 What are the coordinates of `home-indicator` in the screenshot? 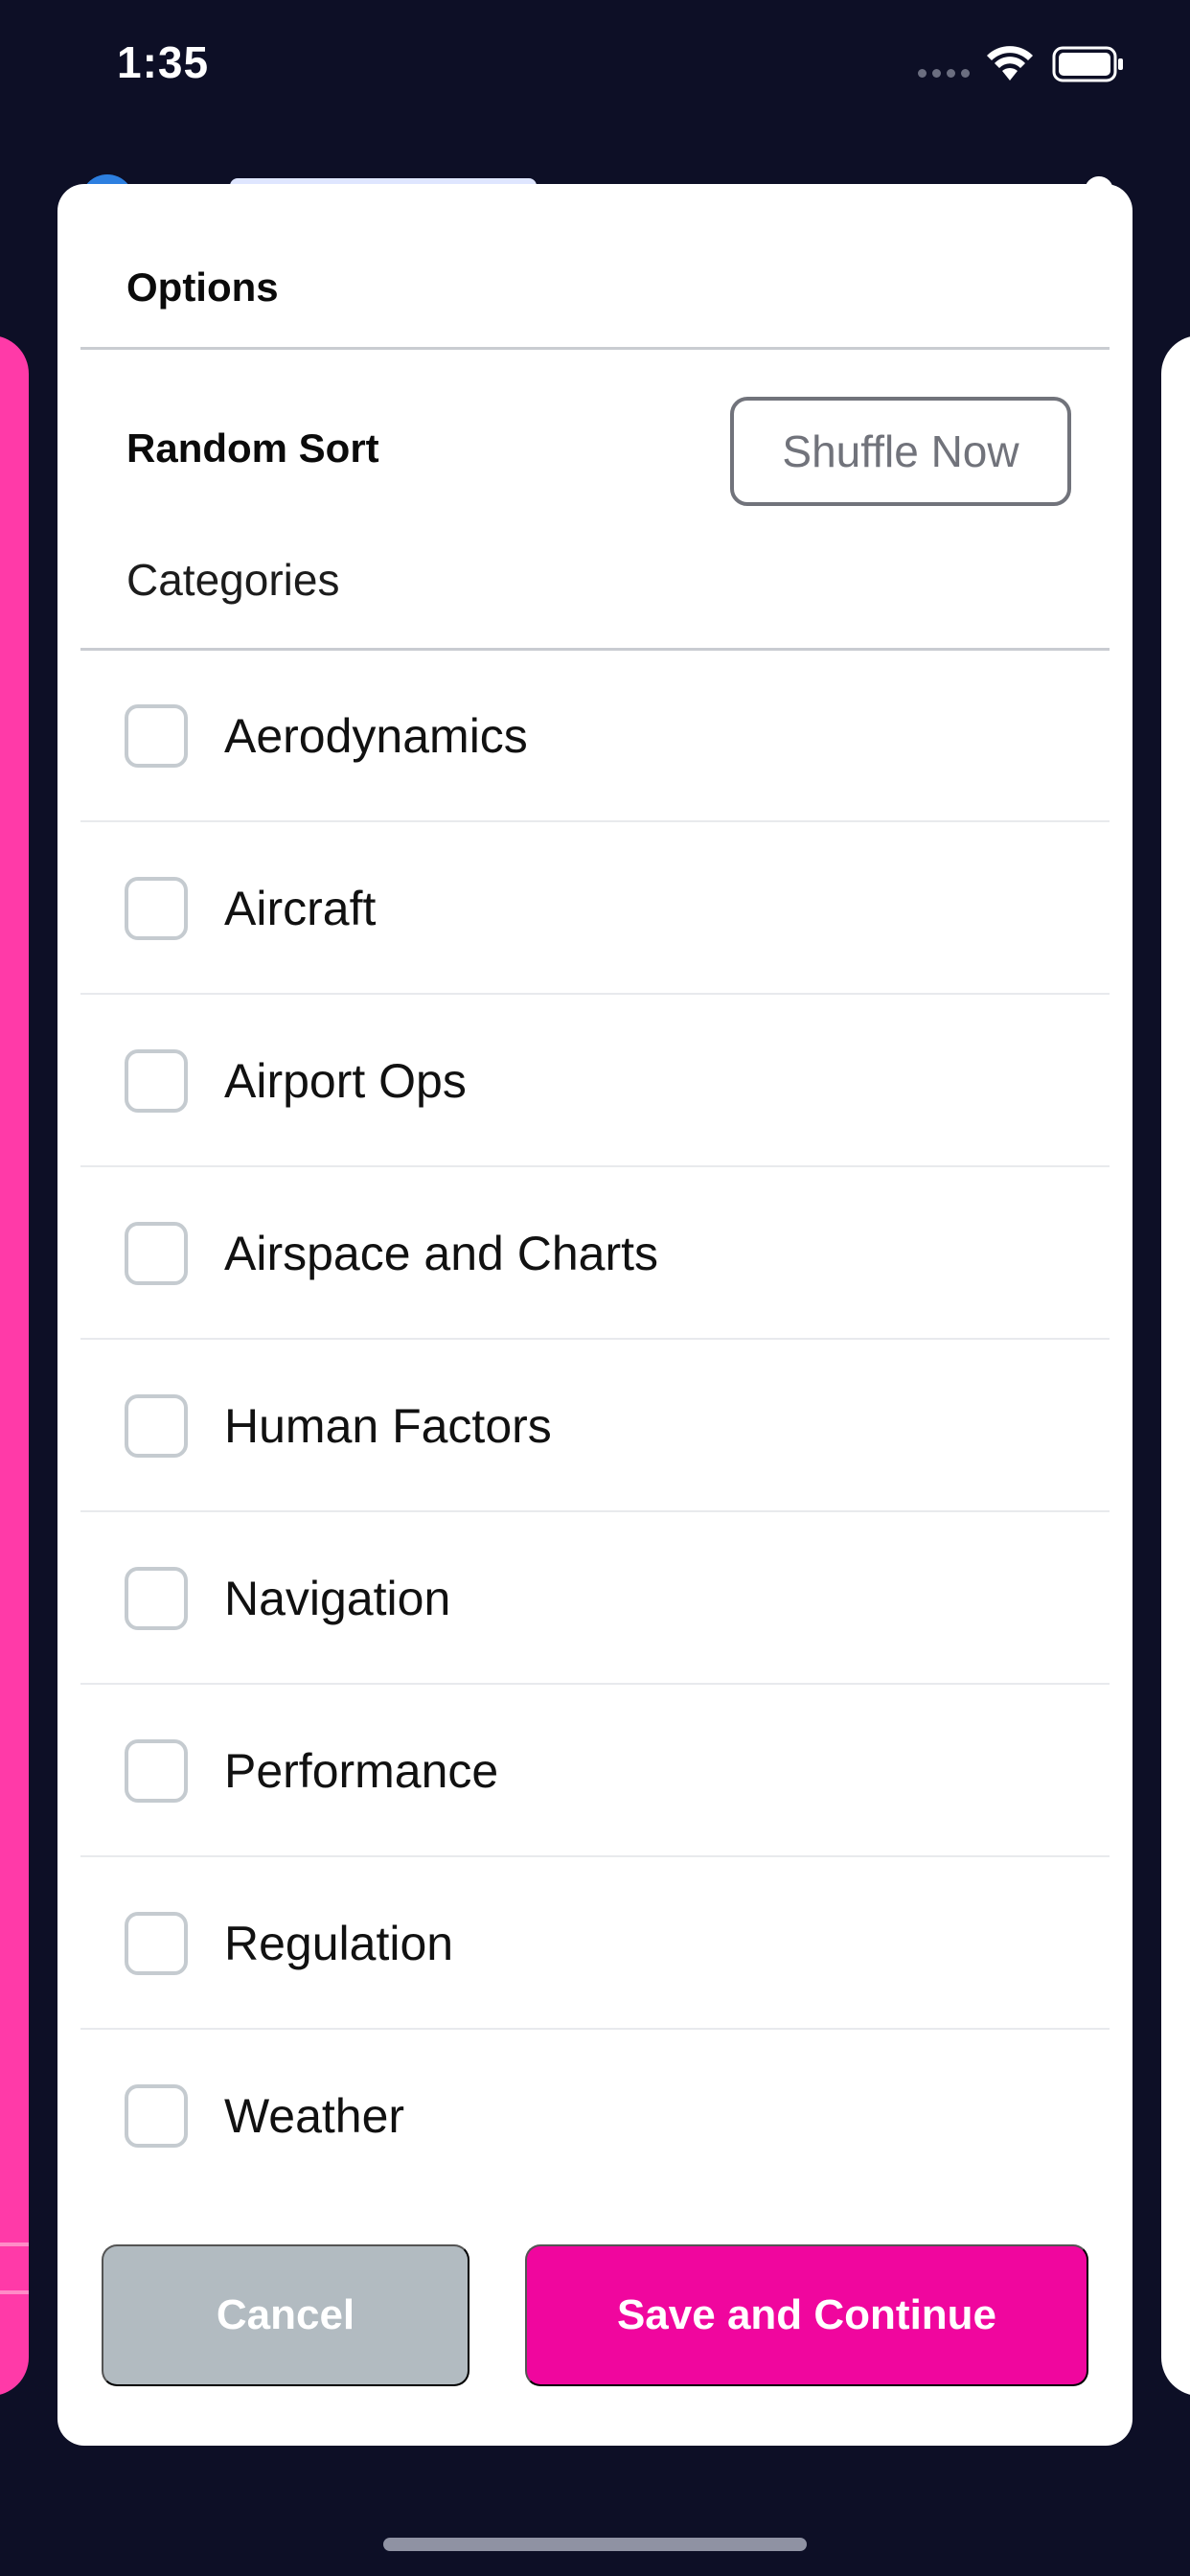 It's located at (595, 2544).